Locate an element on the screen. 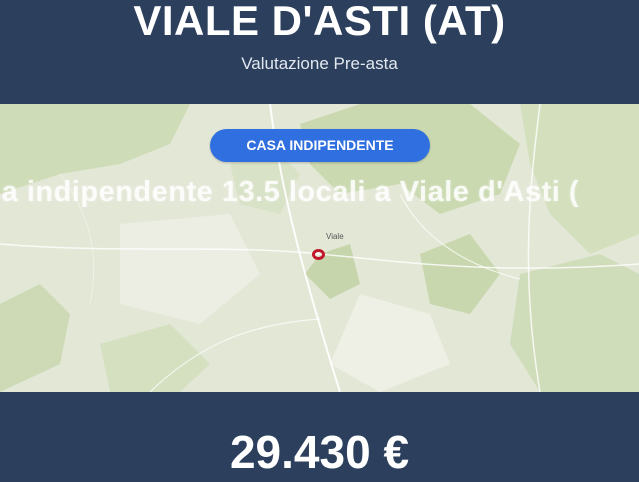 This screenshot has width=639, height=482. page-subtitle: Valutazione Pre-asta is located at coordinates (319, 63).